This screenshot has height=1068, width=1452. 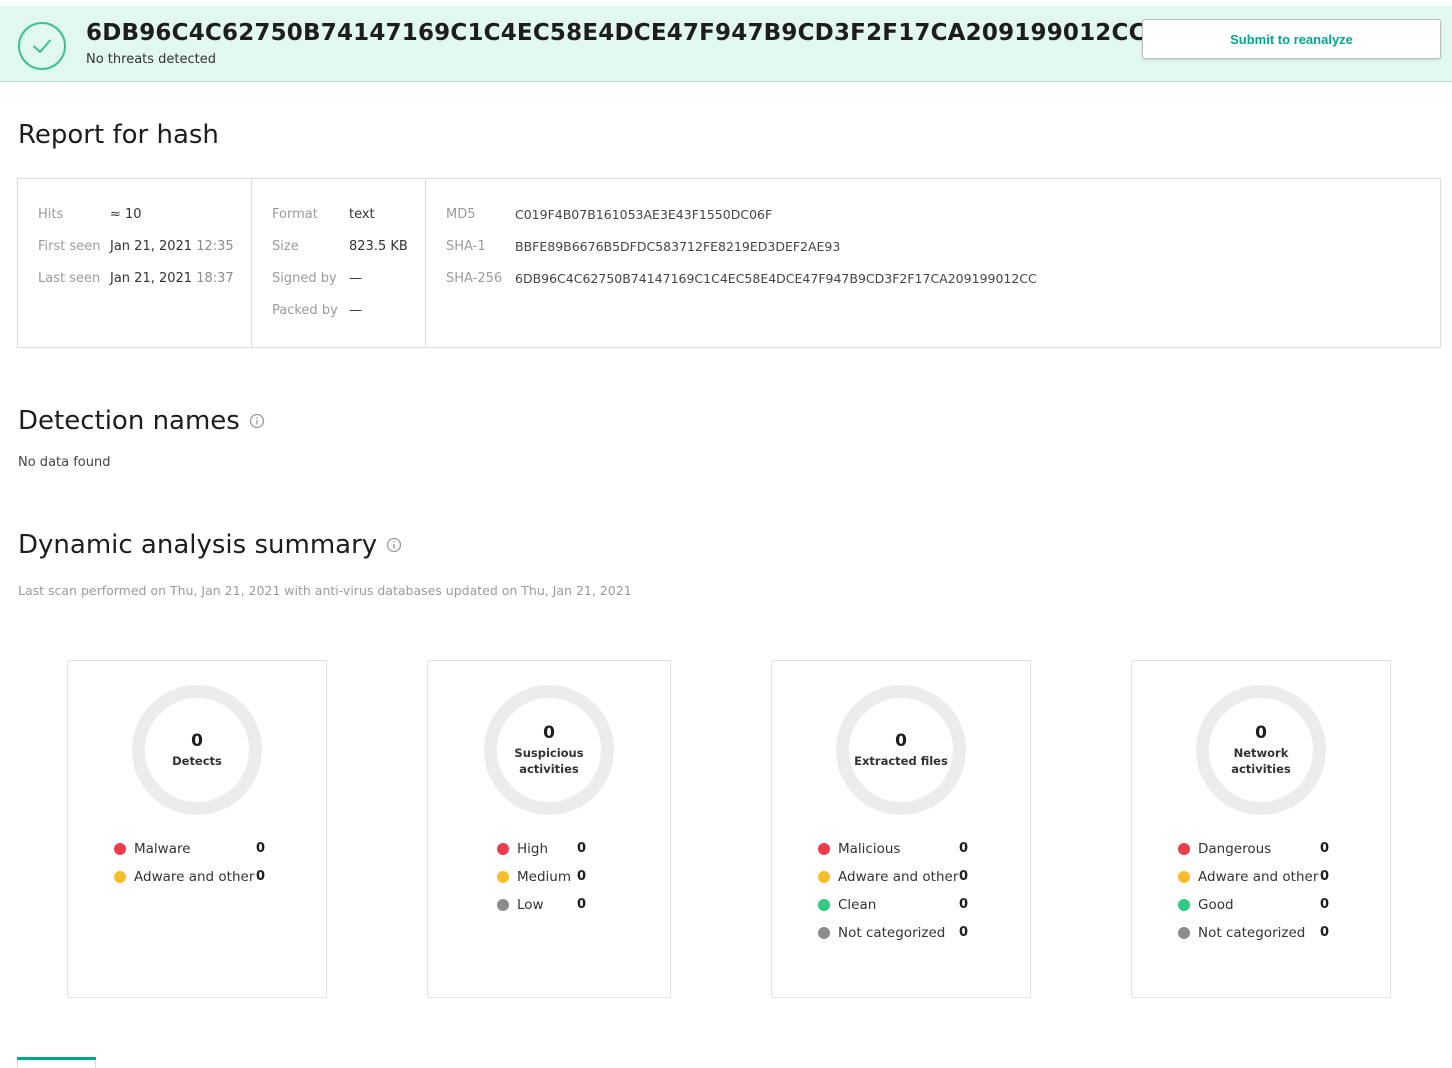 I want to click on suspicious-activities-count: 0, so click(x=549, y=733).